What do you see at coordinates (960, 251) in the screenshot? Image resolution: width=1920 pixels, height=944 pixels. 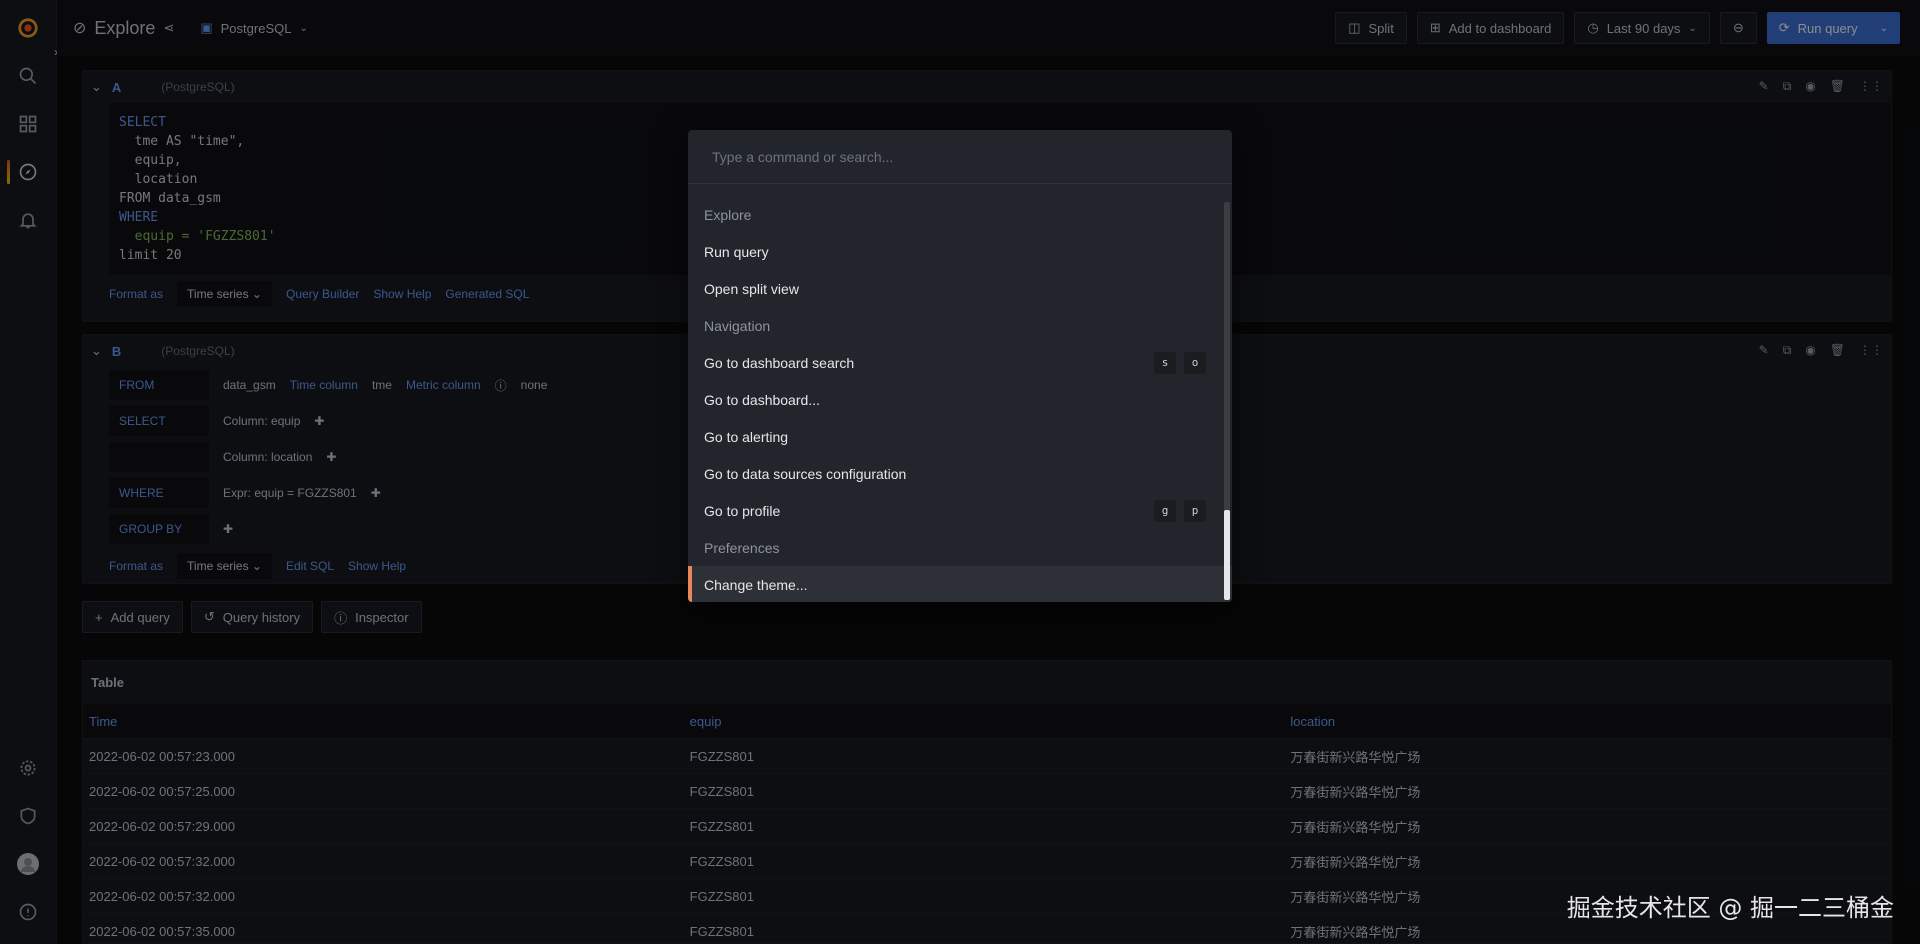 I see `command-run-query: Run query` at bounding box center [960, 251].